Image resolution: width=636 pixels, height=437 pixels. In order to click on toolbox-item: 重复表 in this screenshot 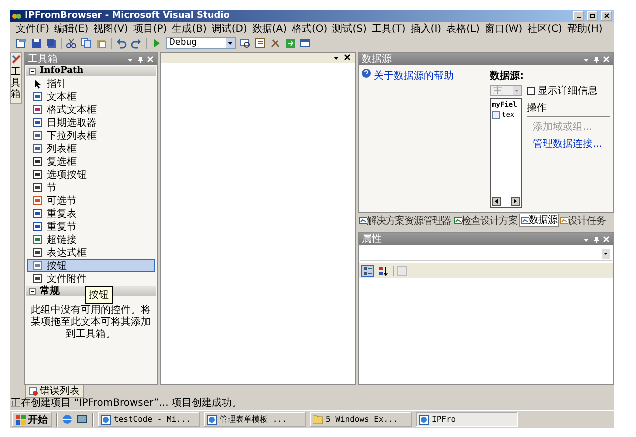, I will do `click(91, 213)`.